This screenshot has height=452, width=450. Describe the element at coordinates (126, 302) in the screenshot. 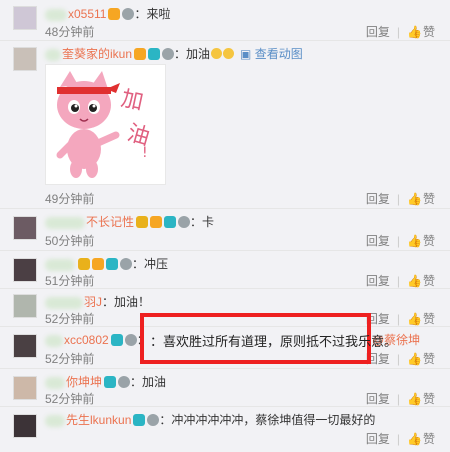

I see `comment-text: ：加油！` at that location.